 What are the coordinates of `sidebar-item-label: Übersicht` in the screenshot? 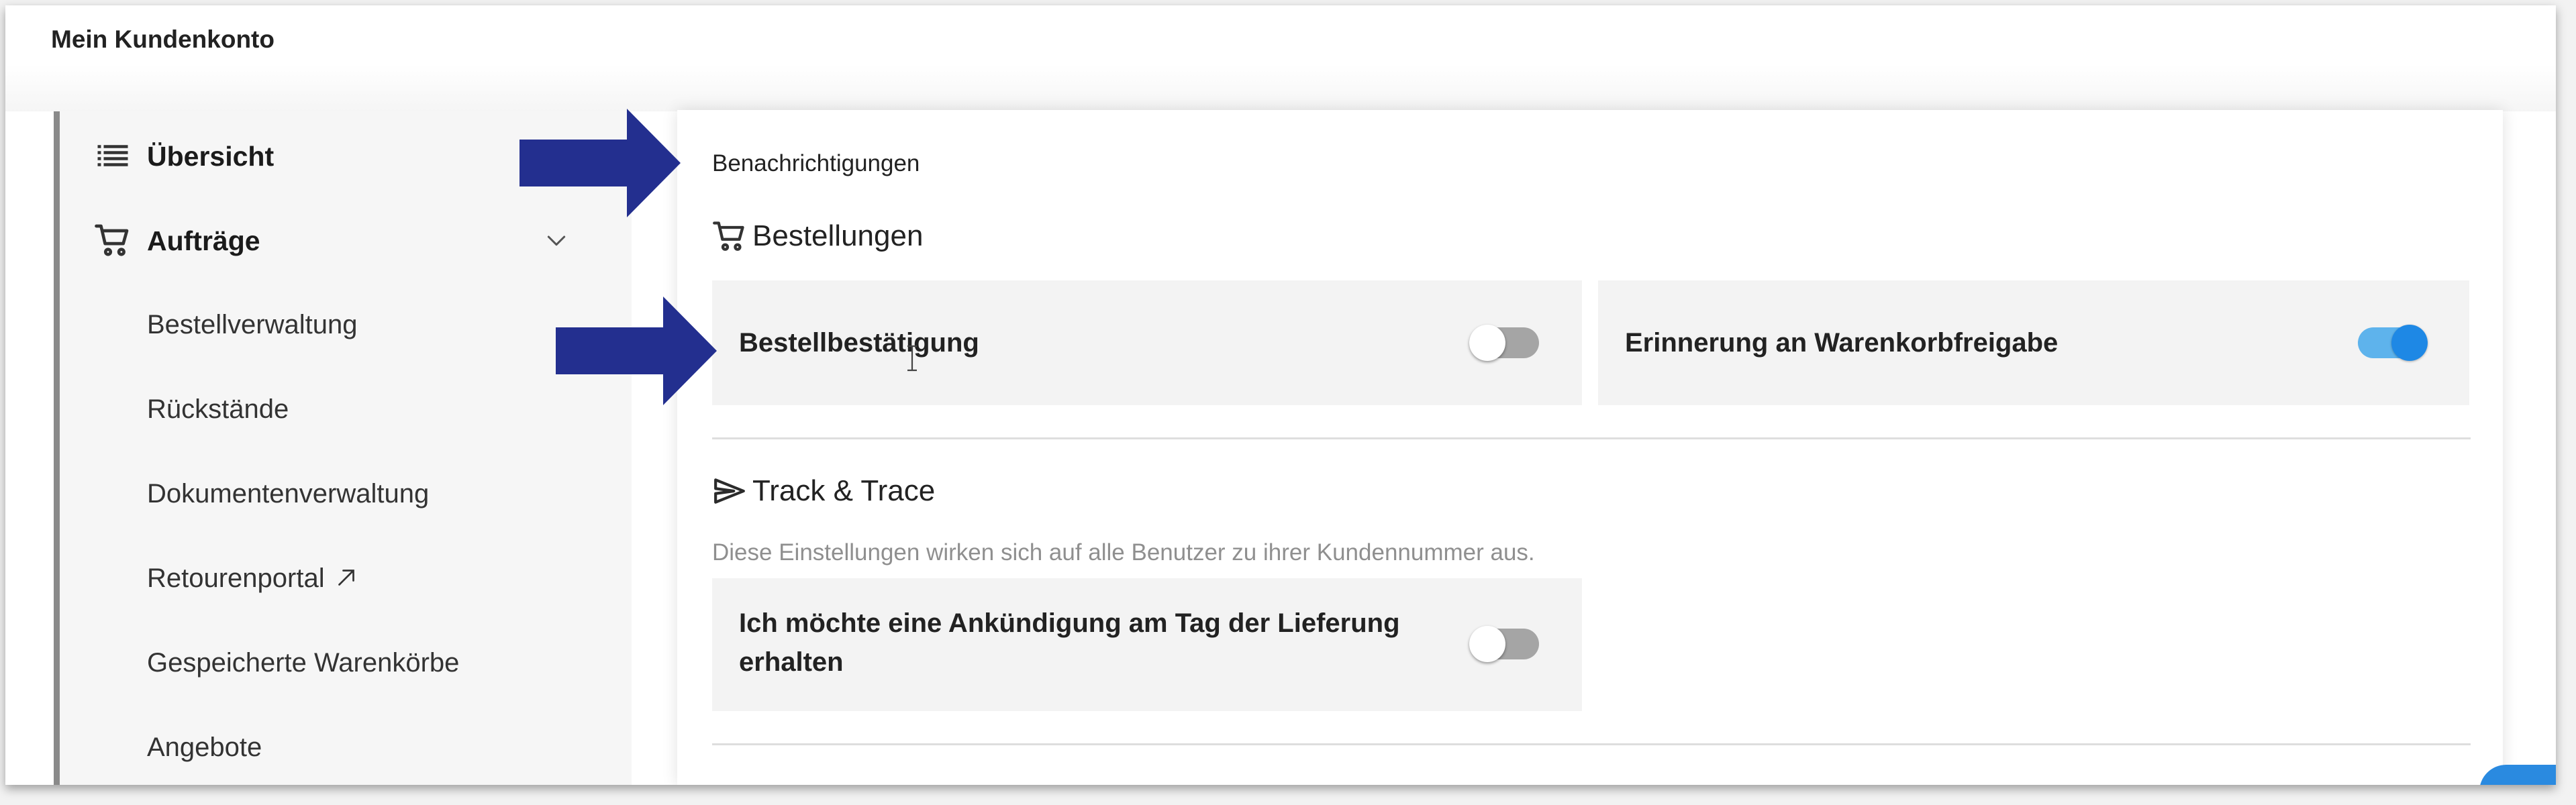 It's located at (211, 156).